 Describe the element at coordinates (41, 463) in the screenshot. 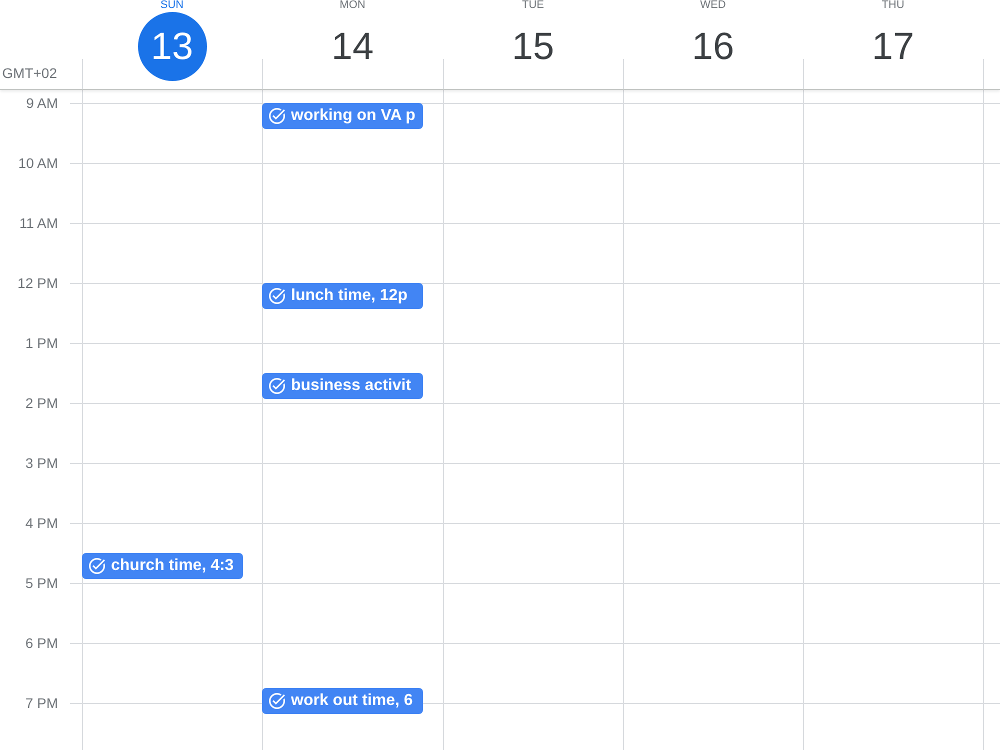

I see `hour-label: 3 PM` at that location.